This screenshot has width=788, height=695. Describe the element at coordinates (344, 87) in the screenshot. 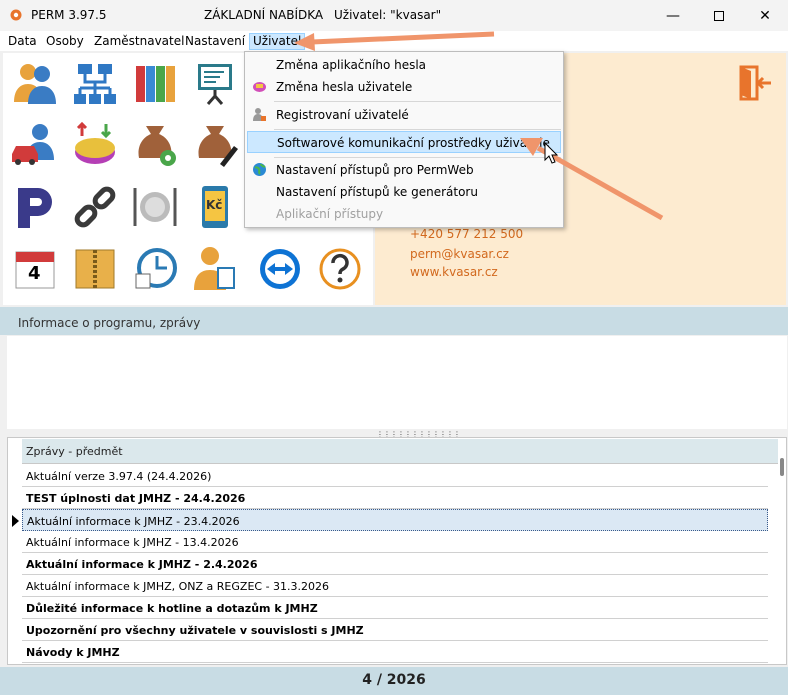

I see `menu-item-label: Změna hesla uživatele` at that location.